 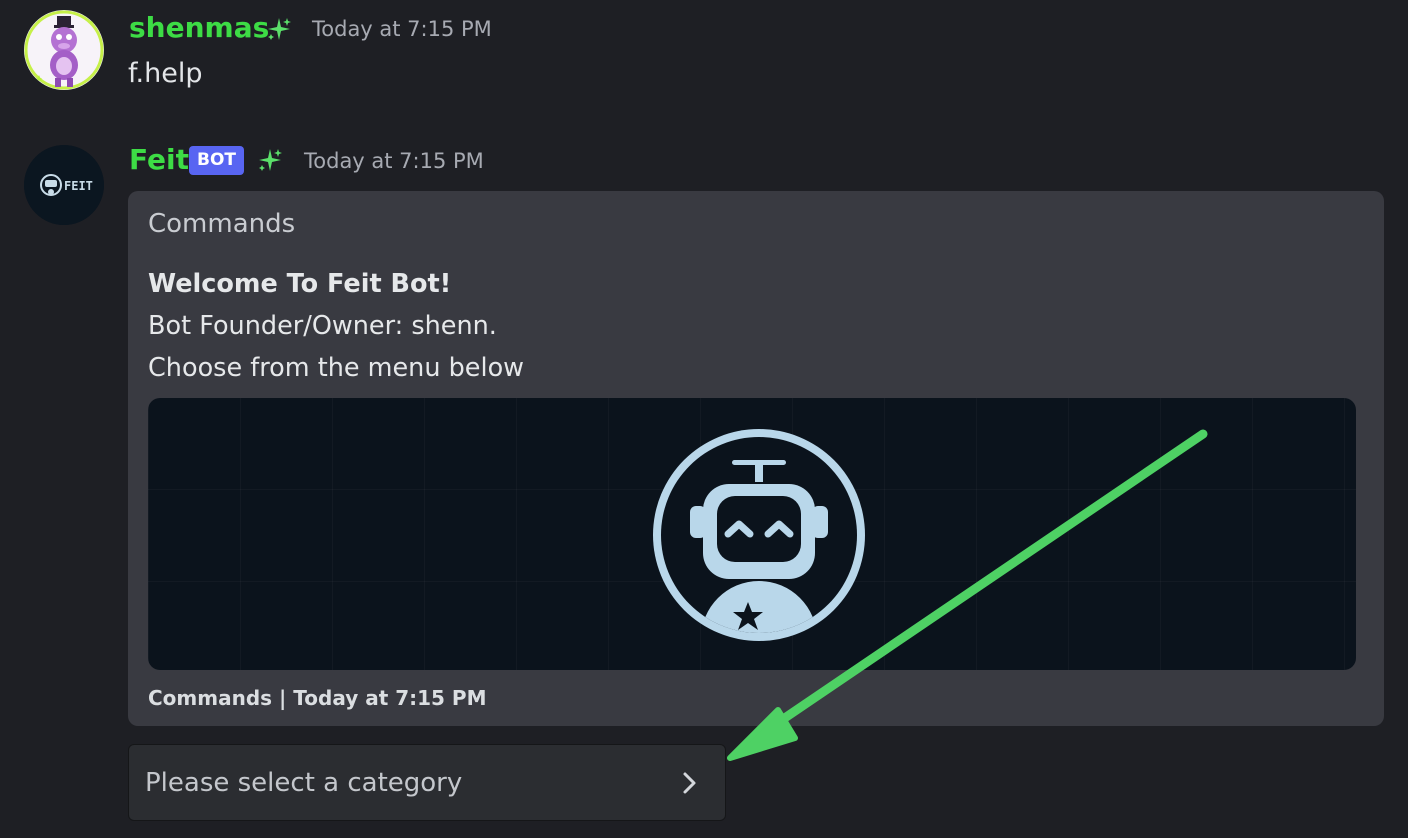 What do you see at coordinates (300, 284) in the screenshot?
I see `embed-heading: Welcome To Feit Bot!` at bounding box center [300, 284].